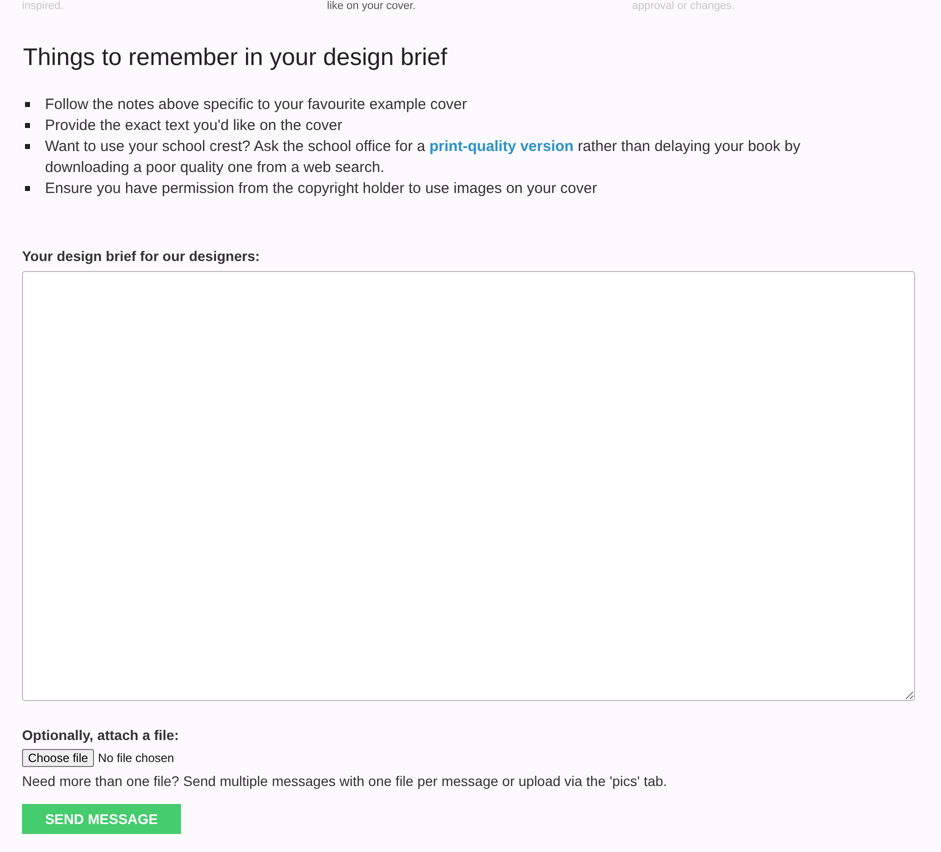 The width and height of the screenshot is (941, 852). Describe the element at coordinates (345, 781) in the screenshot. I see `file-note: Need more than one file? Send multiple messages with one file per message or upload via the 'pics' tab.` at that location.